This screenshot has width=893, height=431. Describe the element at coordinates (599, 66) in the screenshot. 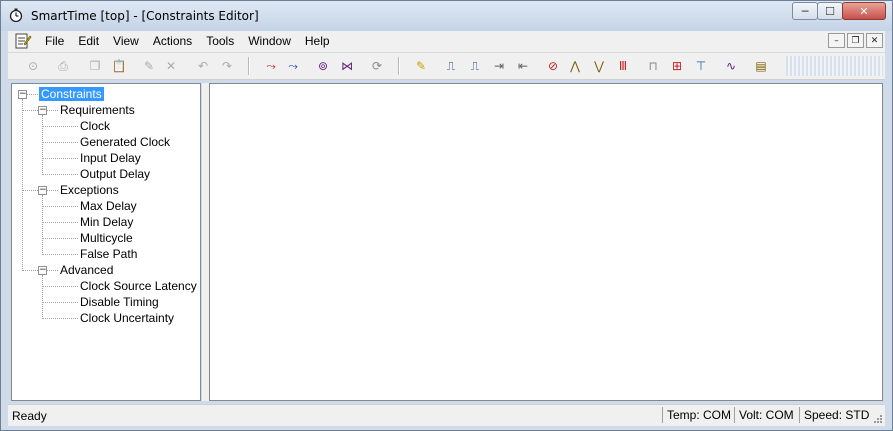

I see `min-delay-icon: ⋁` at that location.